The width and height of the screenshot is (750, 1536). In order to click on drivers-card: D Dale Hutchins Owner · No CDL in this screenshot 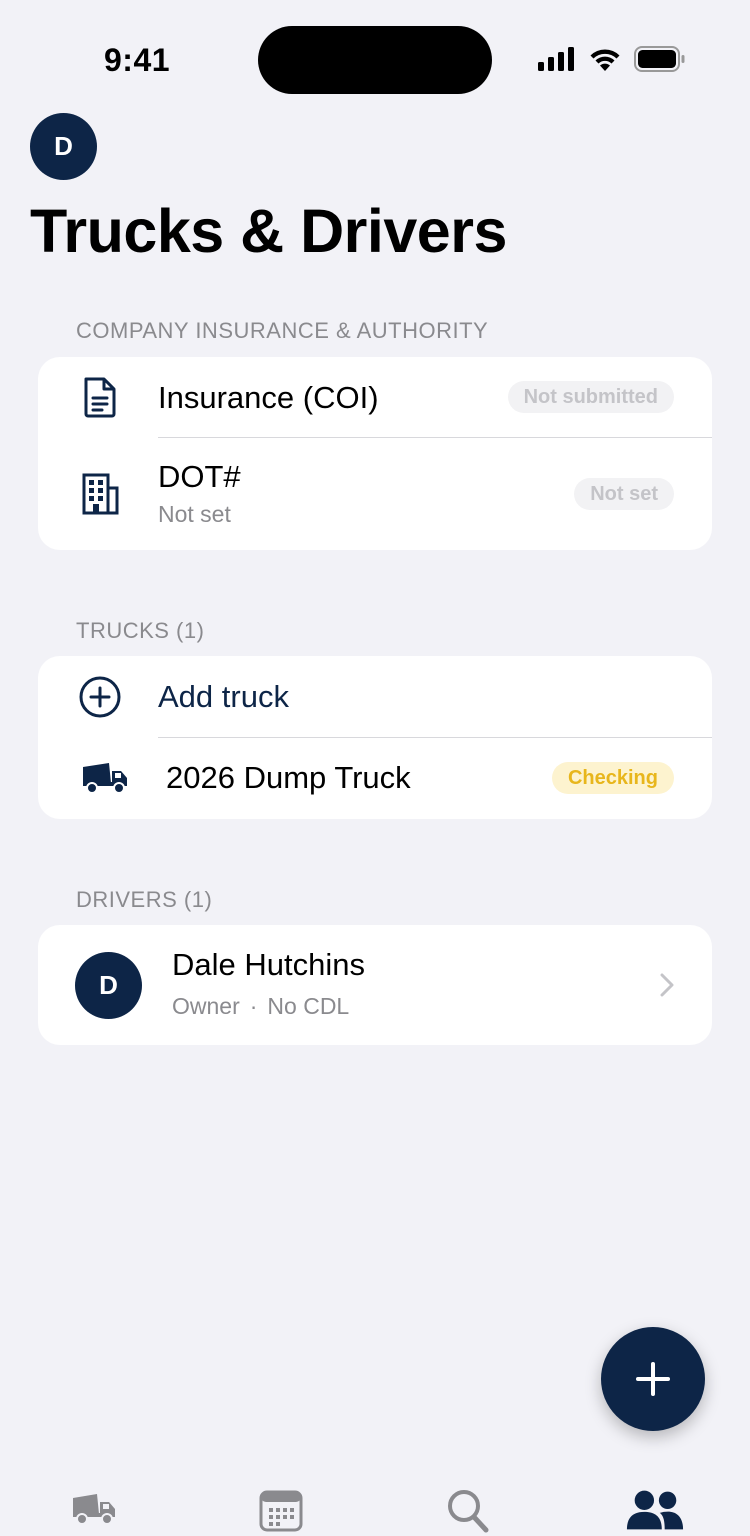, I will do `click(375, 985)`.